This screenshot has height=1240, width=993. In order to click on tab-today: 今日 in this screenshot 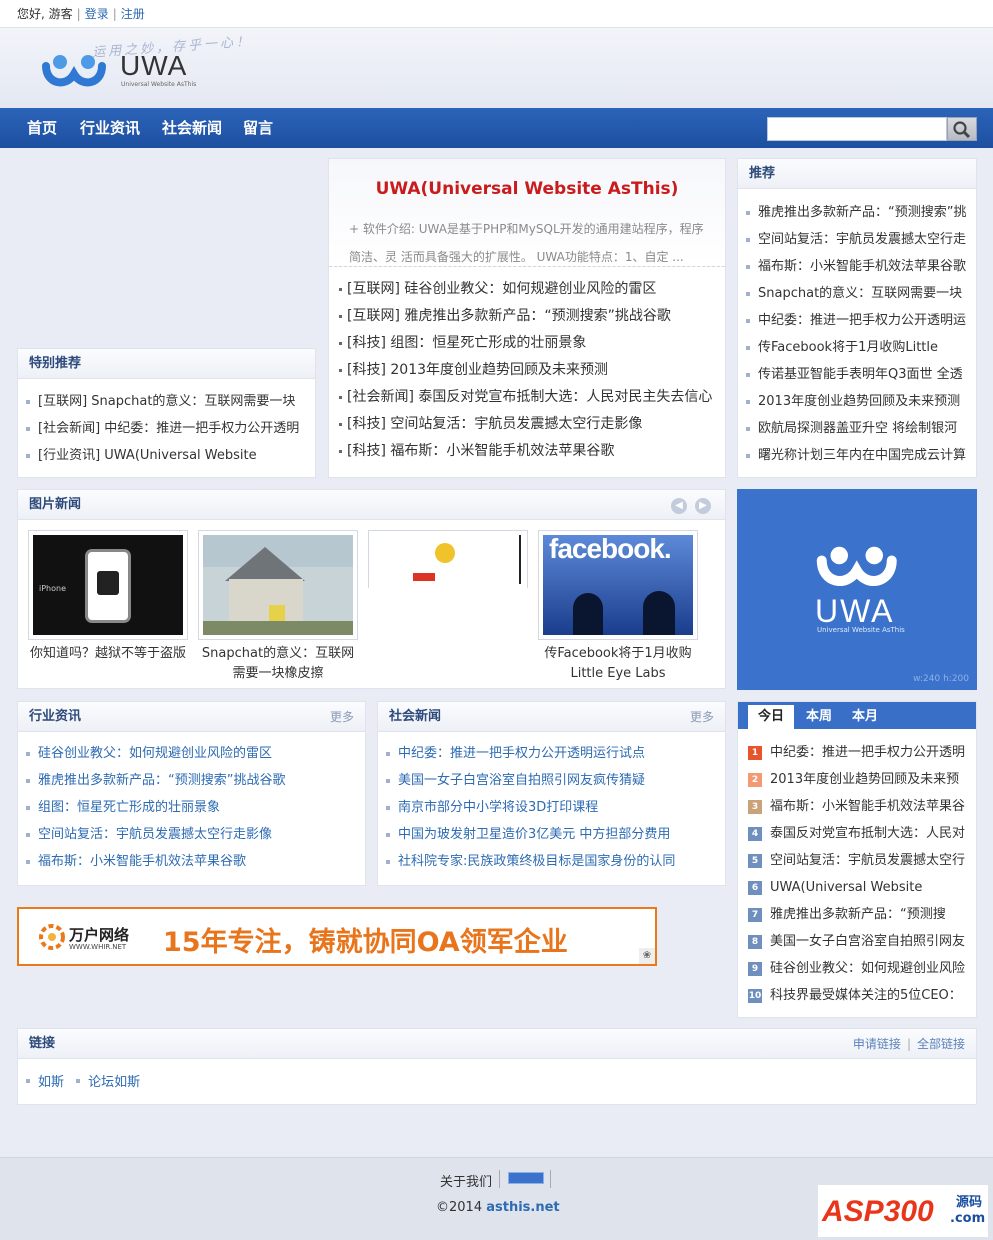, I will do `click(771, 717)`.